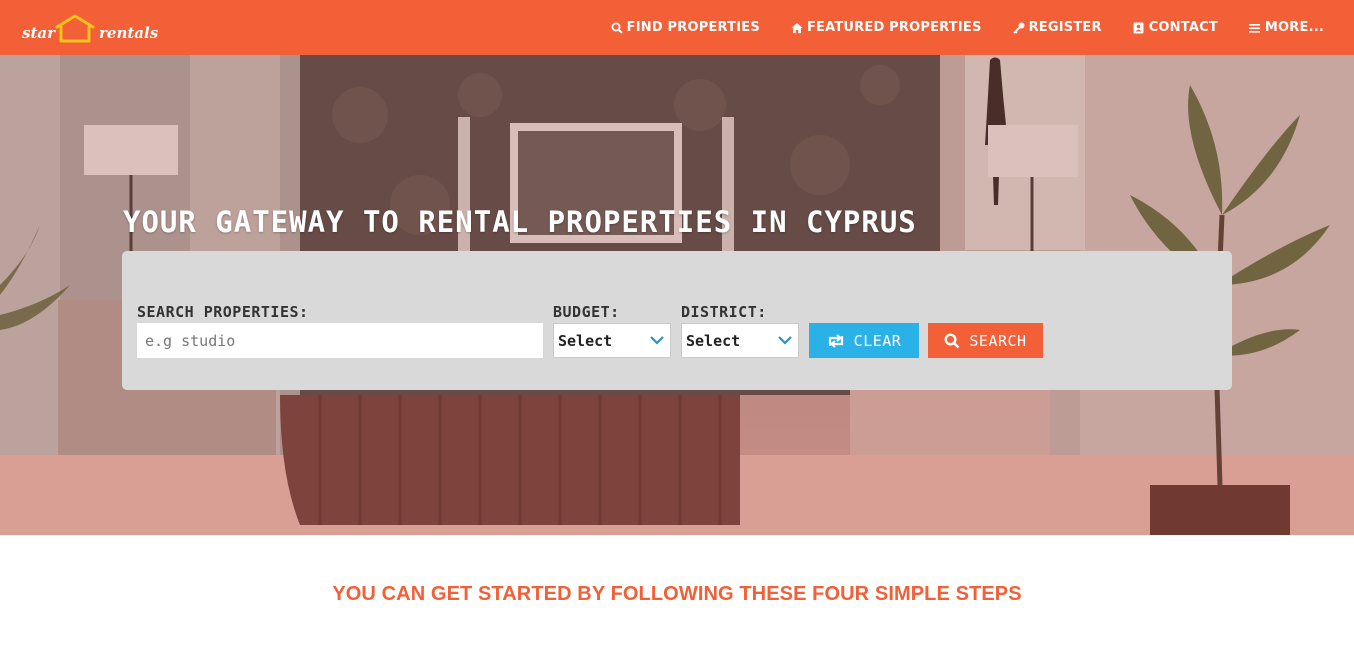  What do you see at coordinates (1254, 28) in the screenshot?
I see `menu-bars-icon` at bounding box center [1254, 28].